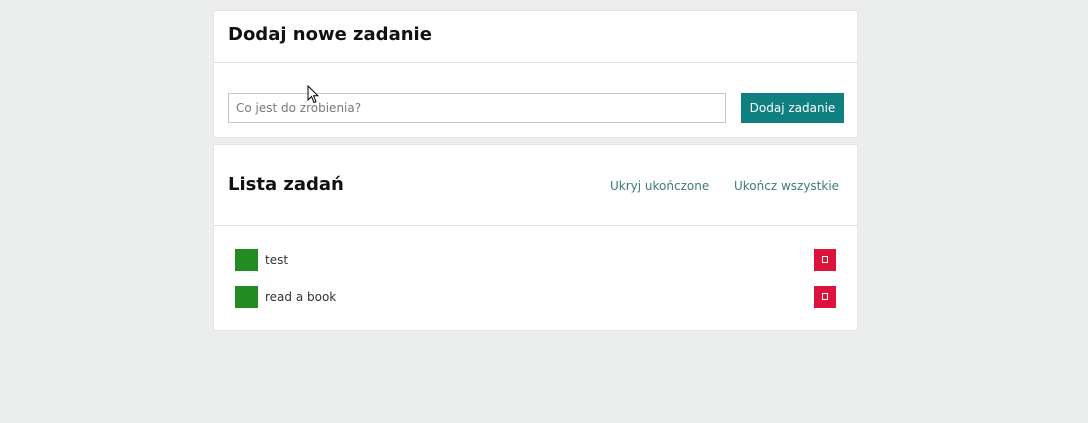  What do you see at coordinates (277, 260) in the screenshot?
I see `task-label: test` at bounding box center [277, 260].